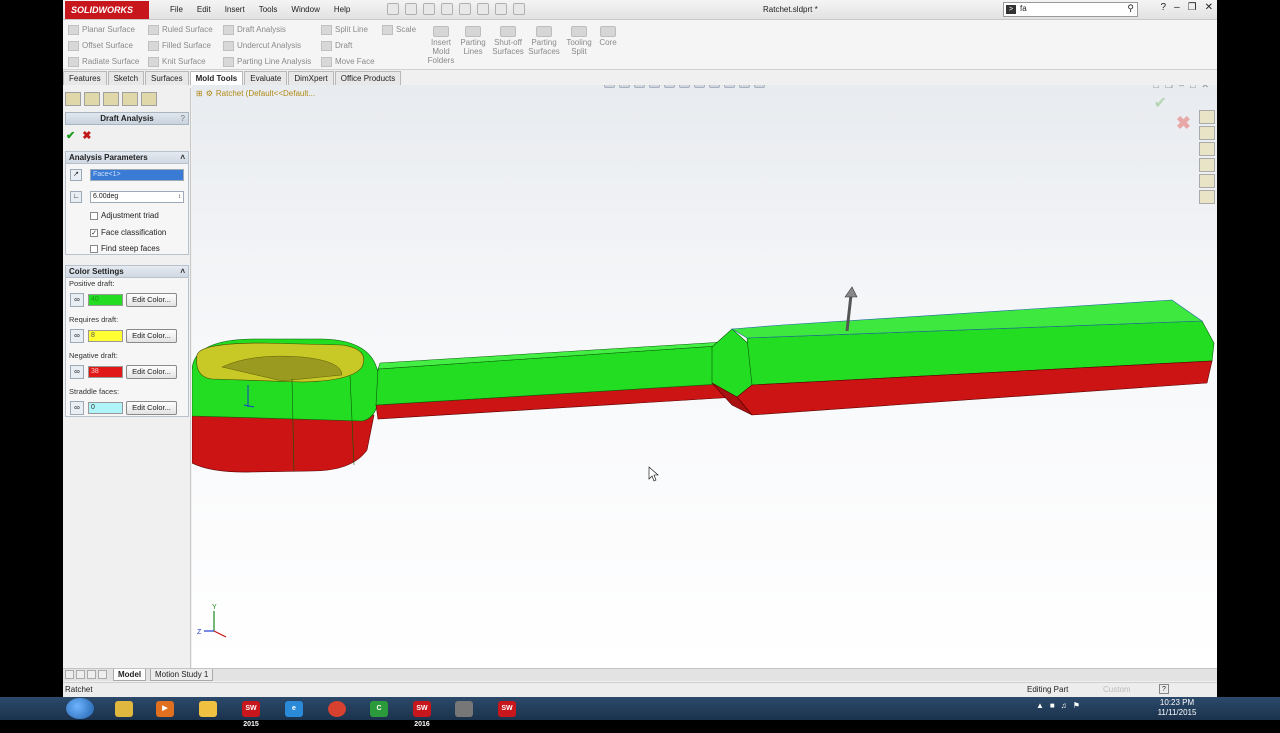 This screenshot has height=733, width=1280. What do you see at coordinates (124, 708) in the screenshot?
I see `taskbar-file-explorer` at bounding box center [124, 708].